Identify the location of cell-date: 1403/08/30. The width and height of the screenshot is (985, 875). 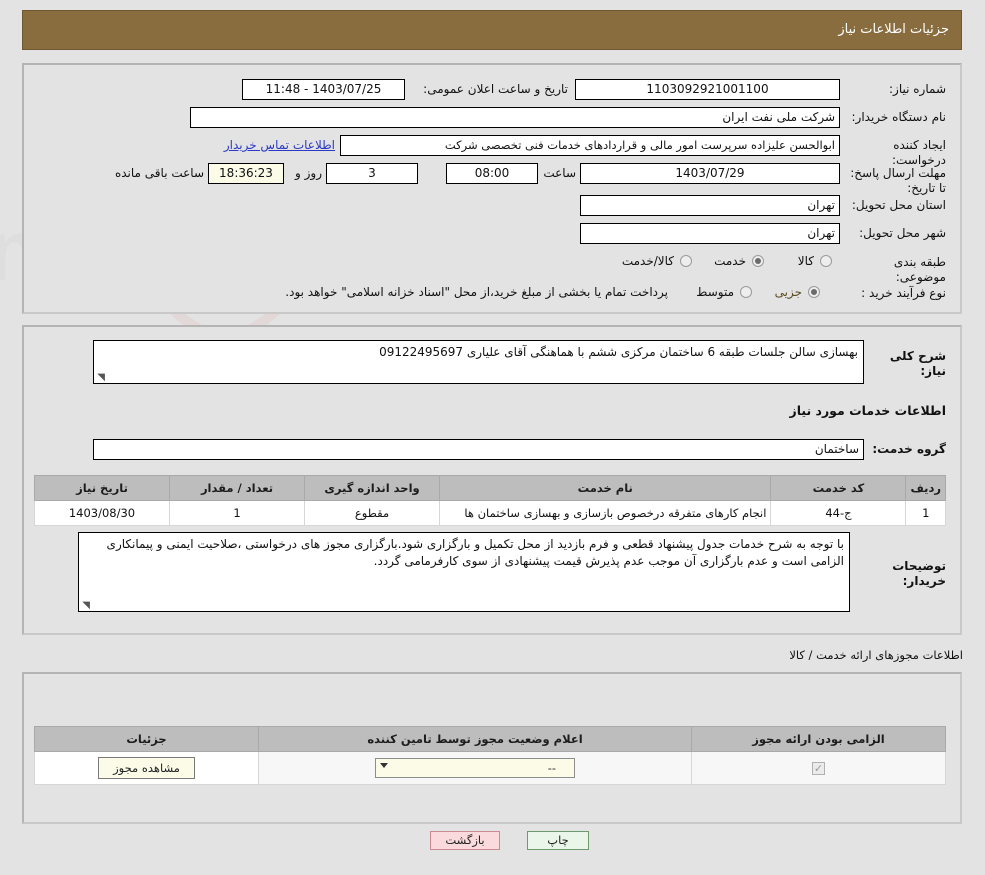
(102, 513).